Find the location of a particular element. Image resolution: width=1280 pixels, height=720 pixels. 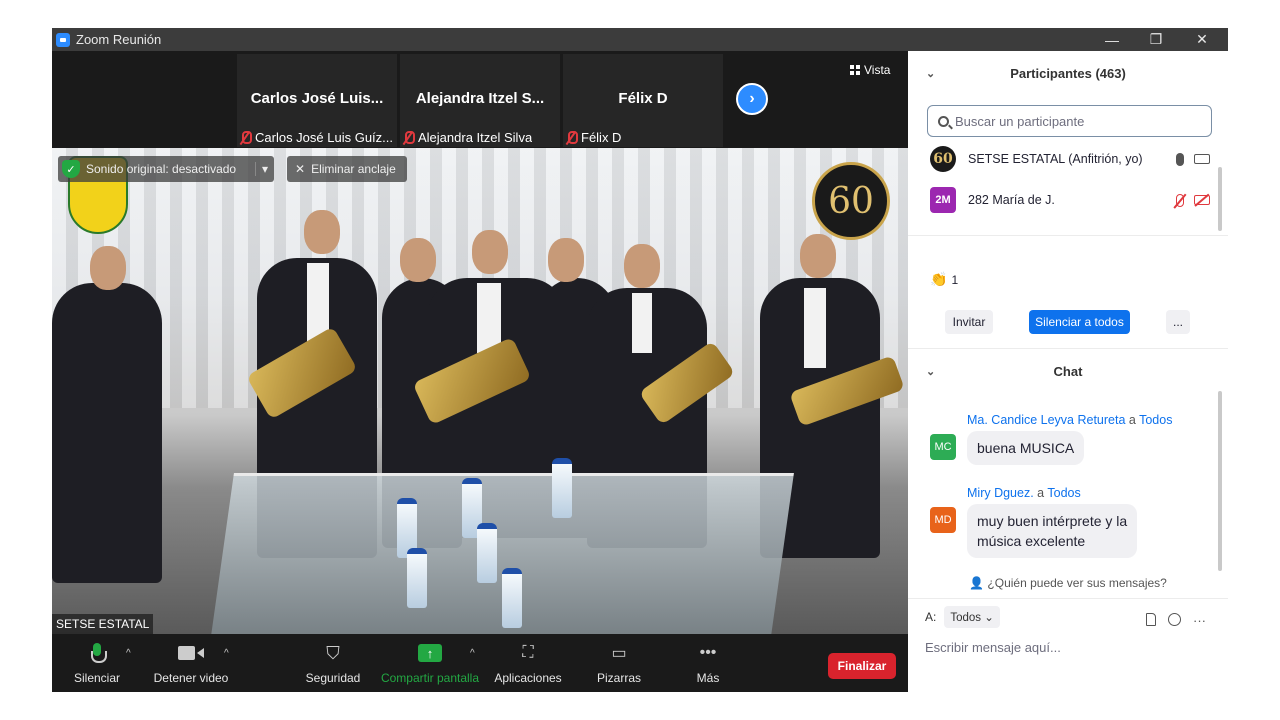

message-line: muy buen intérprete y la is located at coordinates (1052, 521).